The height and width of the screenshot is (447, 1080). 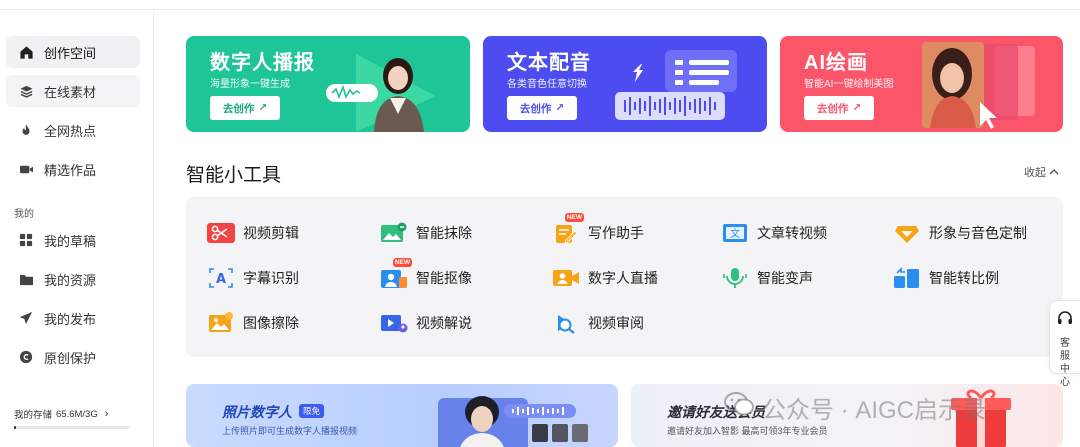 I want to click on banner-subtitle: 各类音色任意切换, so click(x=547, y=84).